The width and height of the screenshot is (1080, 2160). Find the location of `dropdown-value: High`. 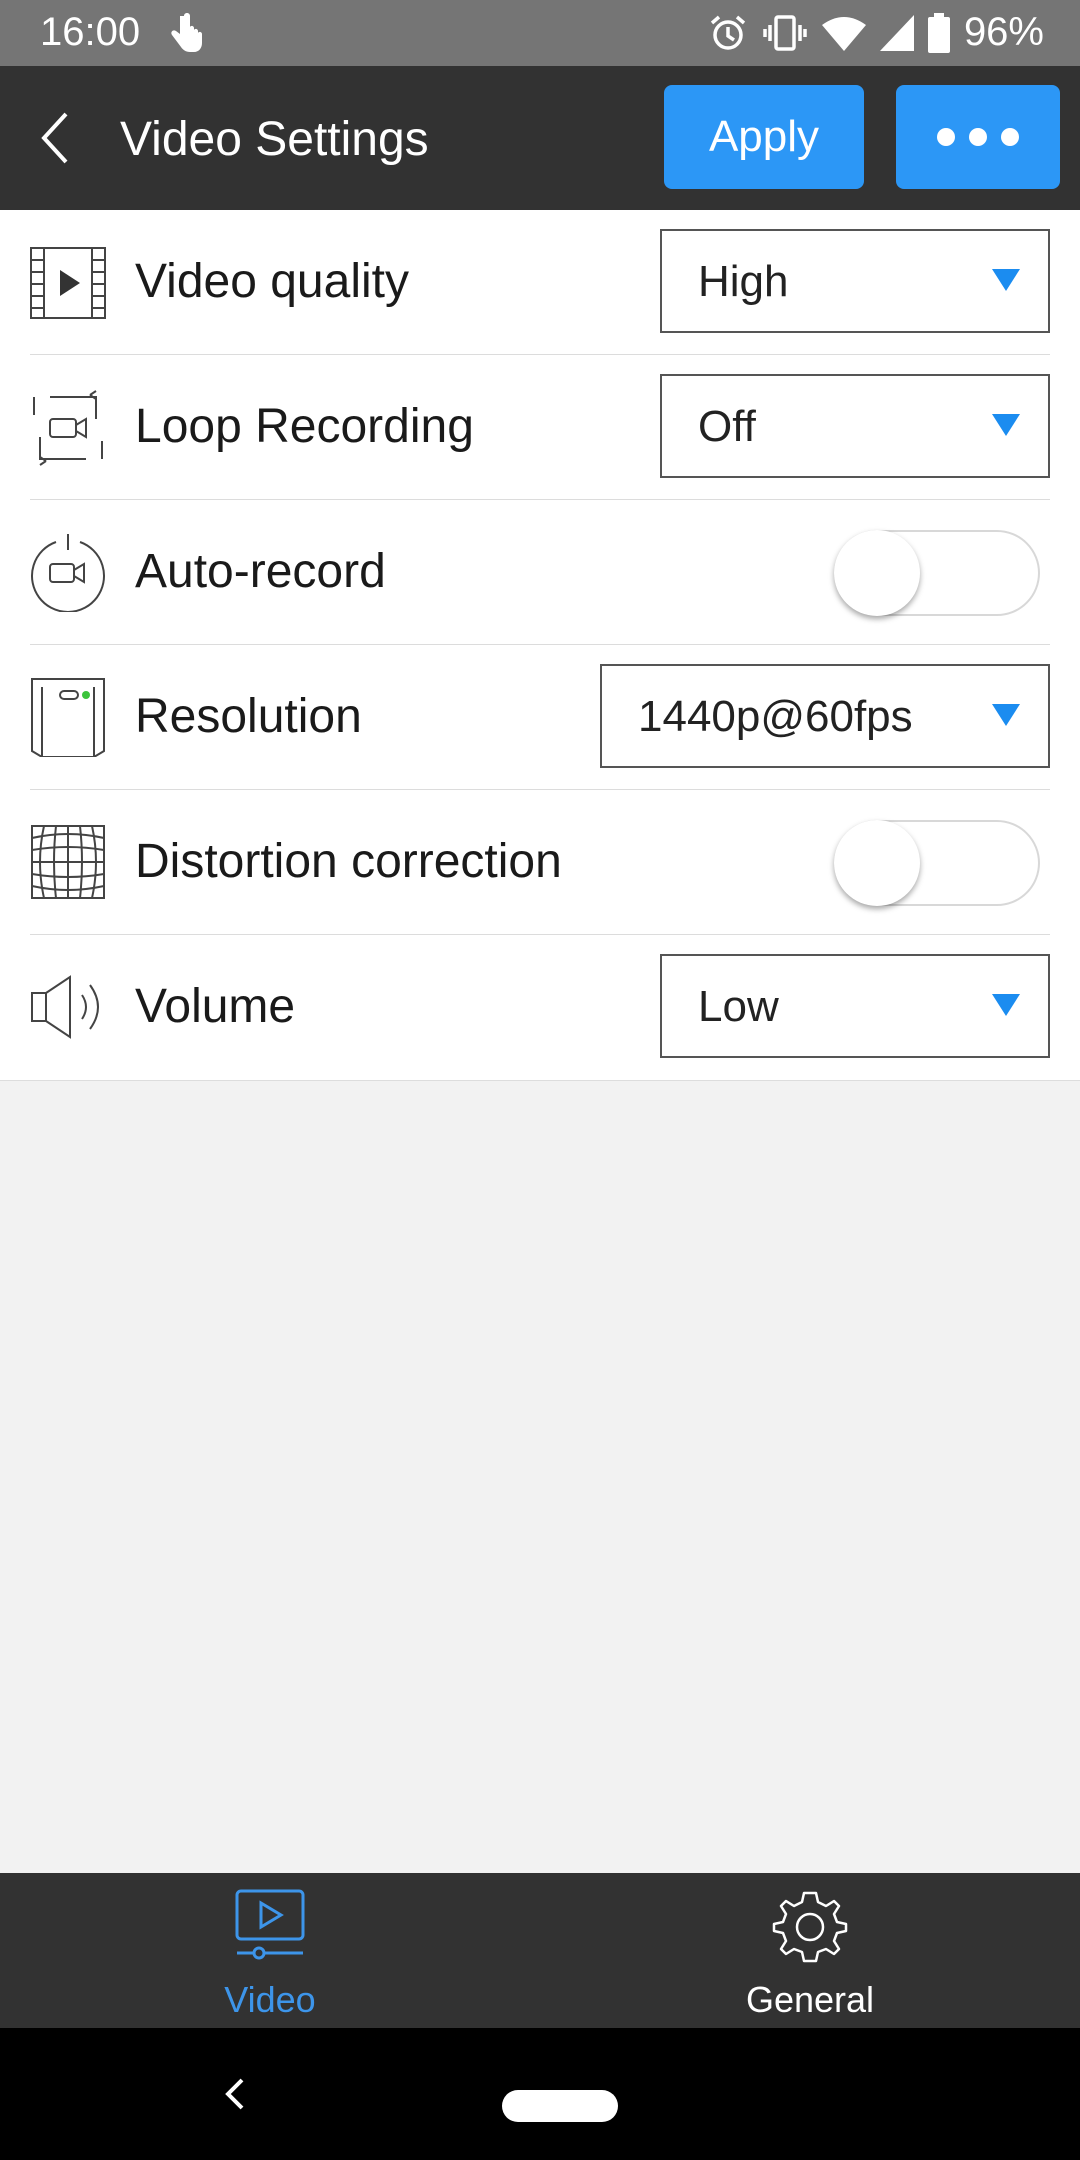

dropdown-value: High is located at coordinates (743, 281).